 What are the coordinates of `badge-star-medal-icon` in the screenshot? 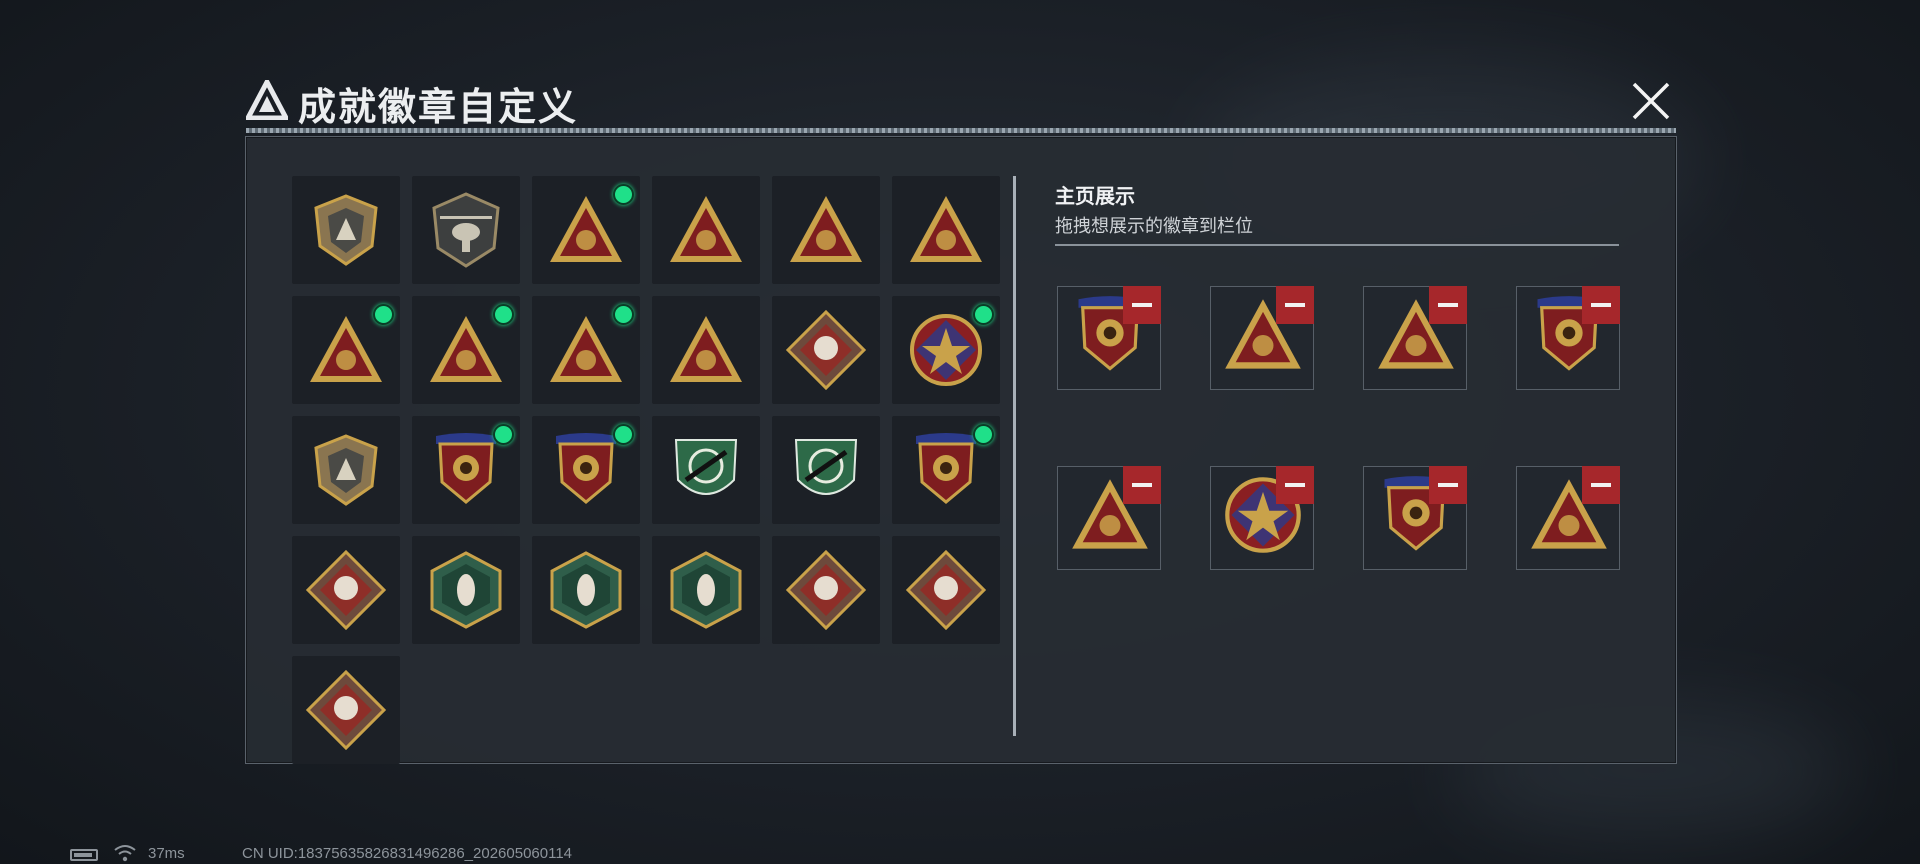 It's located at (946, 350).